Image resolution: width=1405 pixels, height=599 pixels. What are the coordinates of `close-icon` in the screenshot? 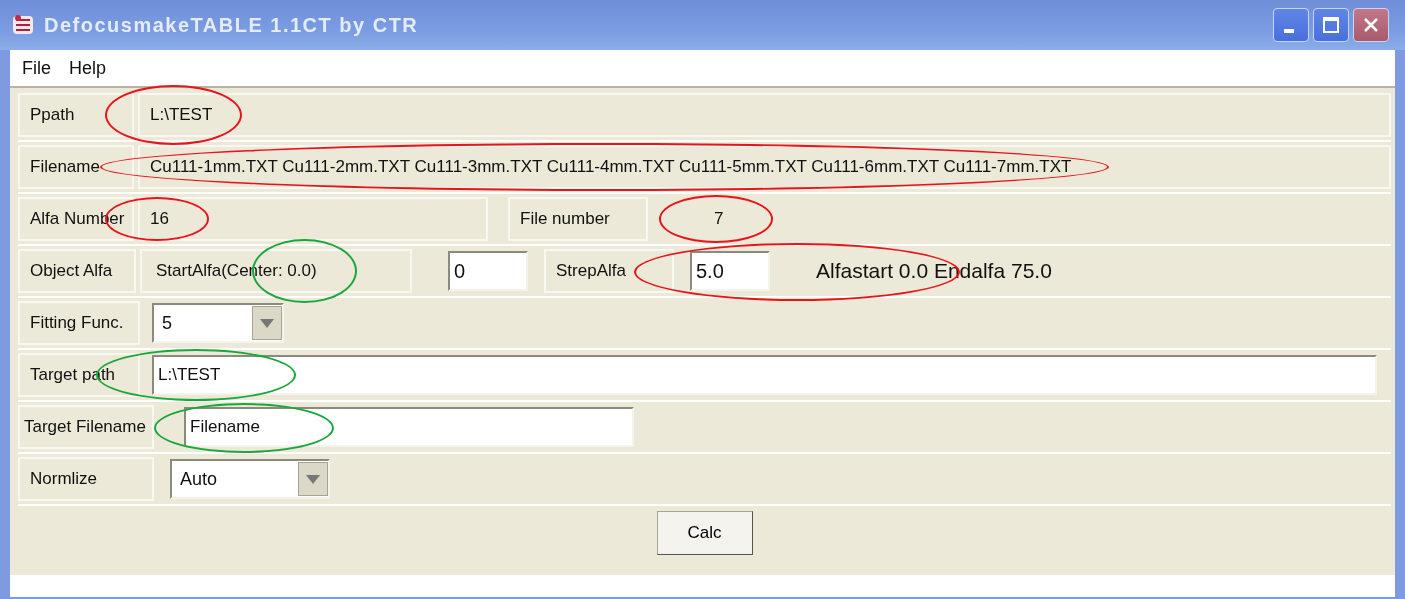 It's located at (1371, 25).